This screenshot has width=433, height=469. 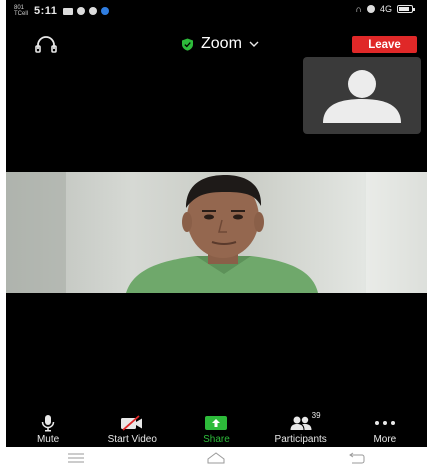 I want to click on mute-button: Mute, so click(x=48, y=430).